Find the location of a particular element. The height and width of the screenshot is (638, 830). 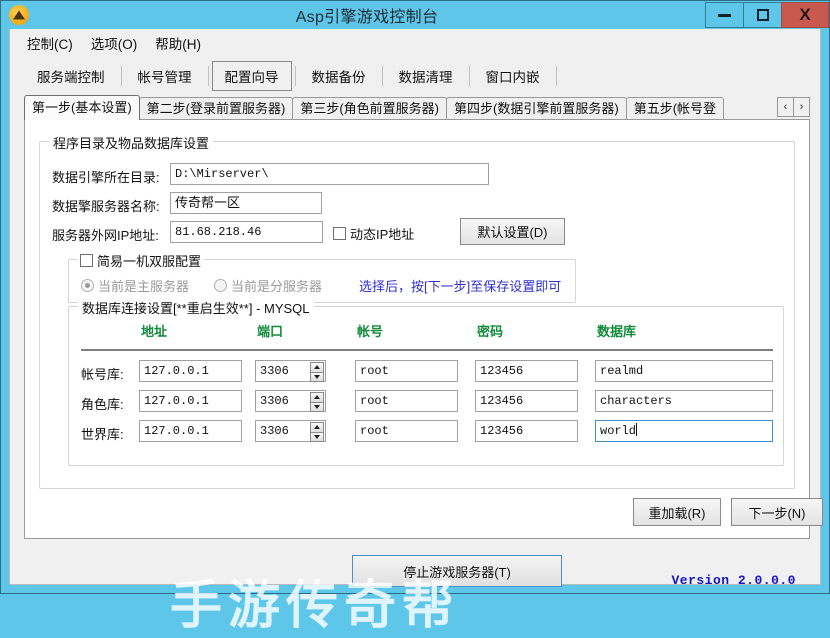

tab-step-1: 第一步(基本设置) is located at coordinates (82, 107).